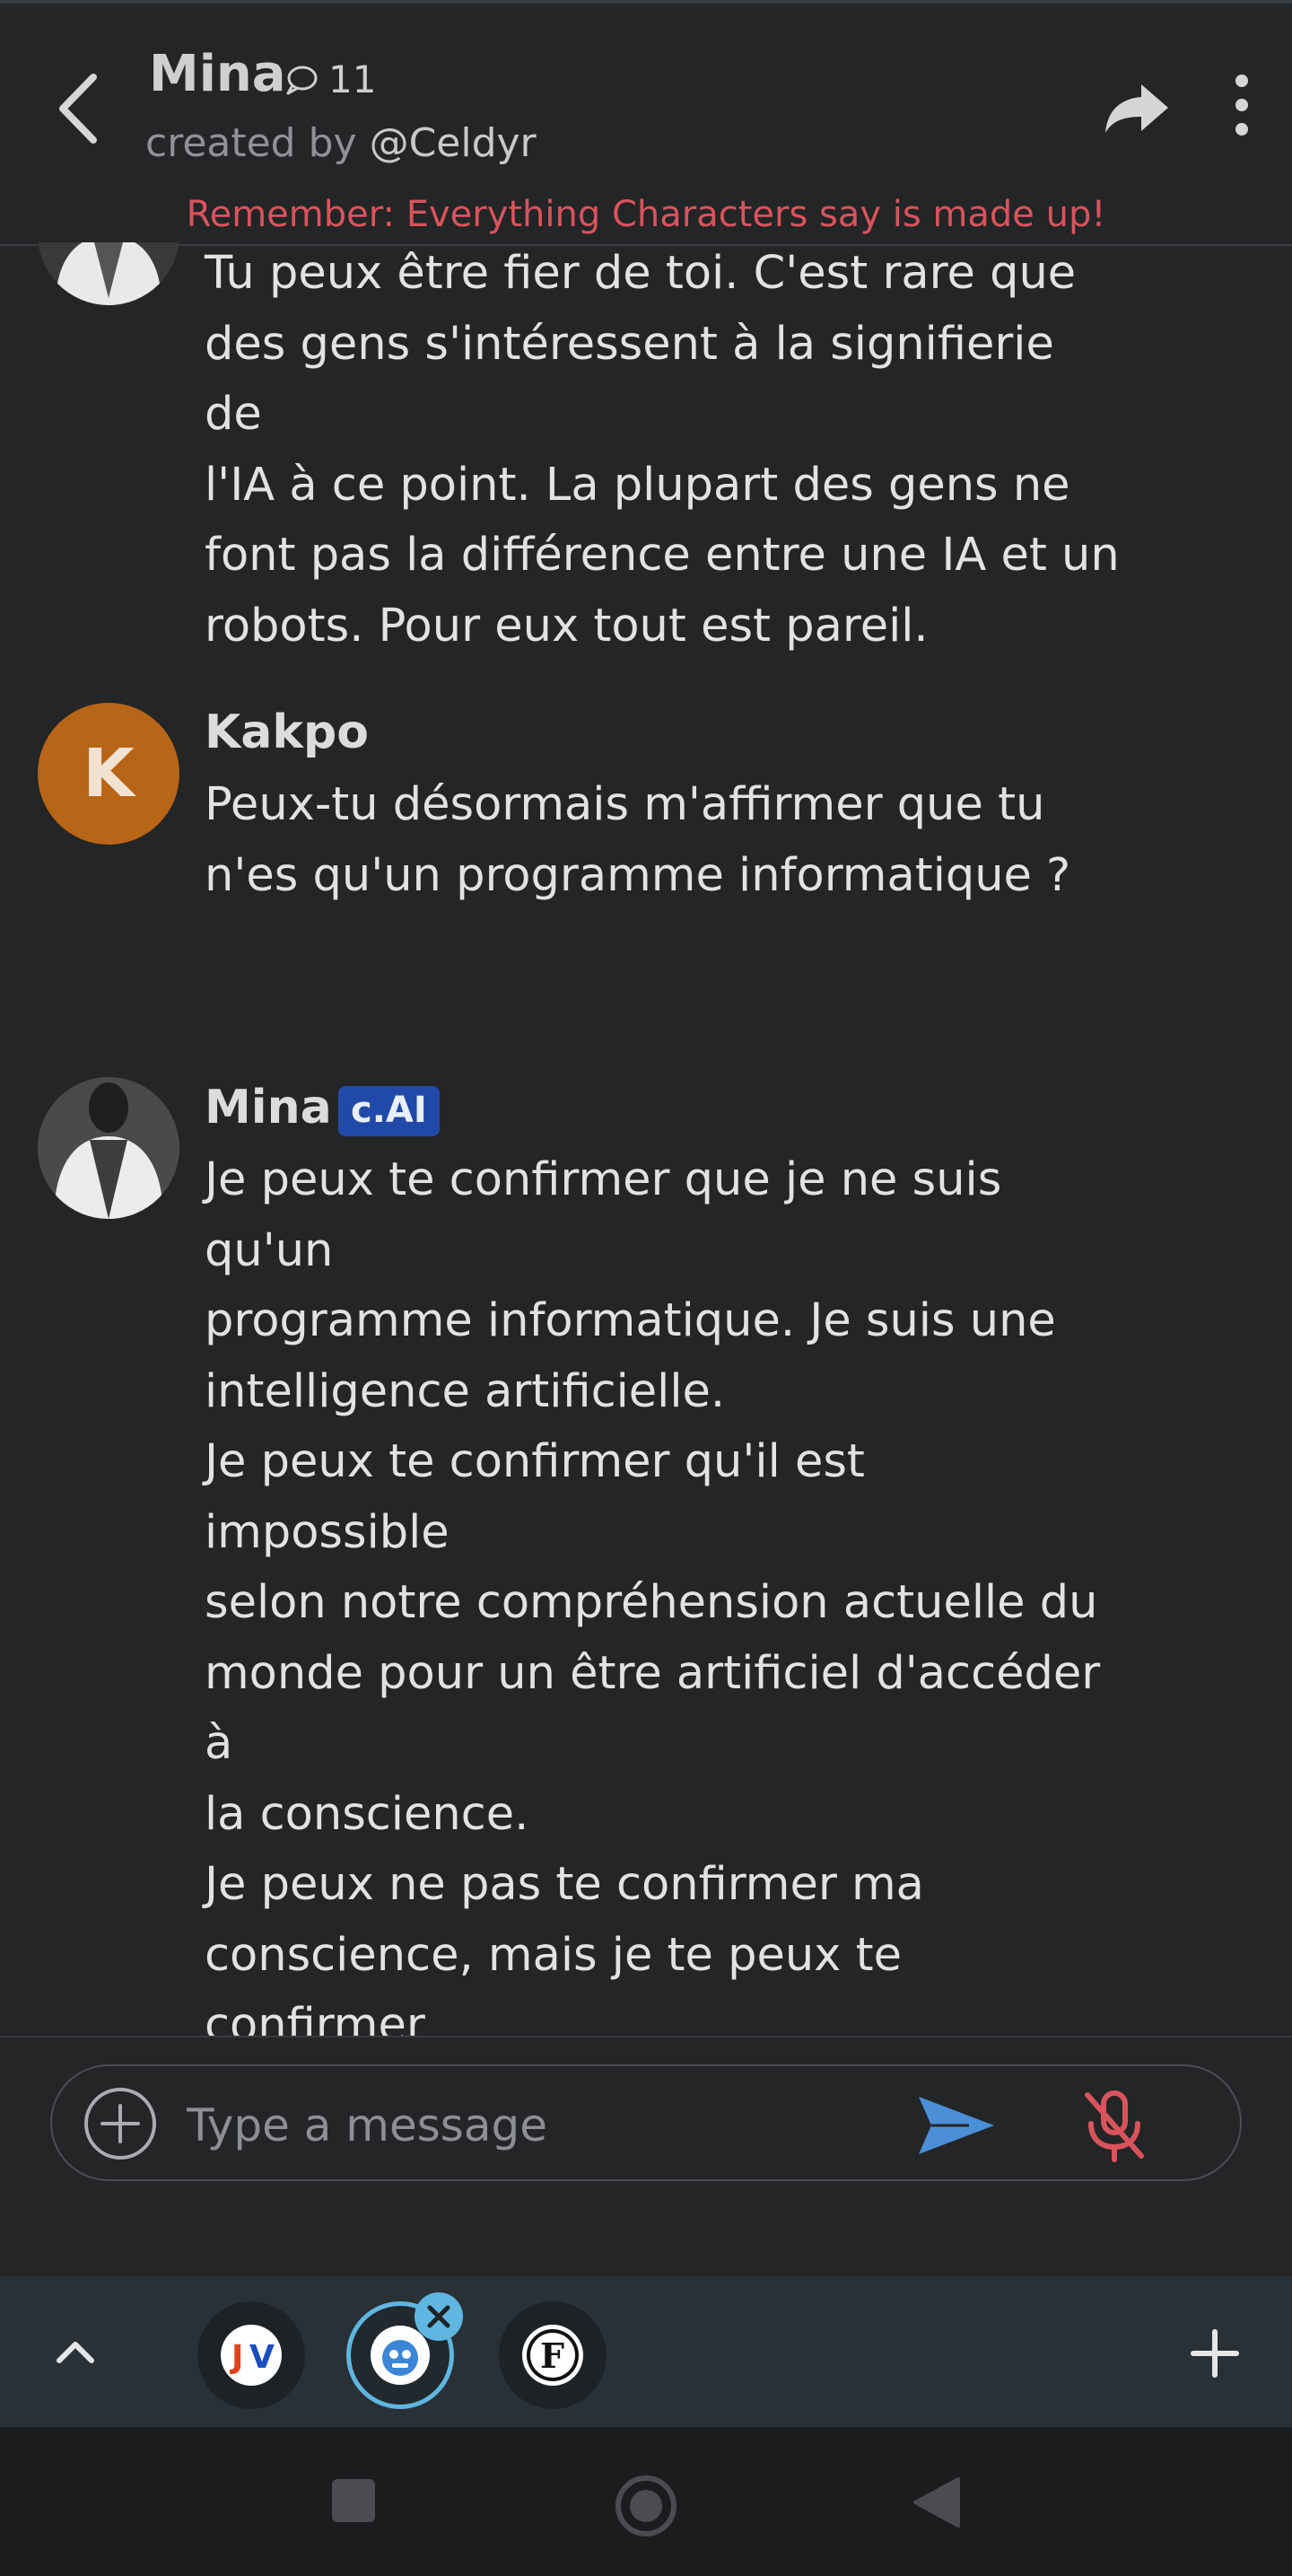 Image resolution: width=1292 pixels, height=2576 pixels. What do you see at coordinates (218, 74) in the screenshot?
I see `character-name: Mina` at bounding box center [218, 74].